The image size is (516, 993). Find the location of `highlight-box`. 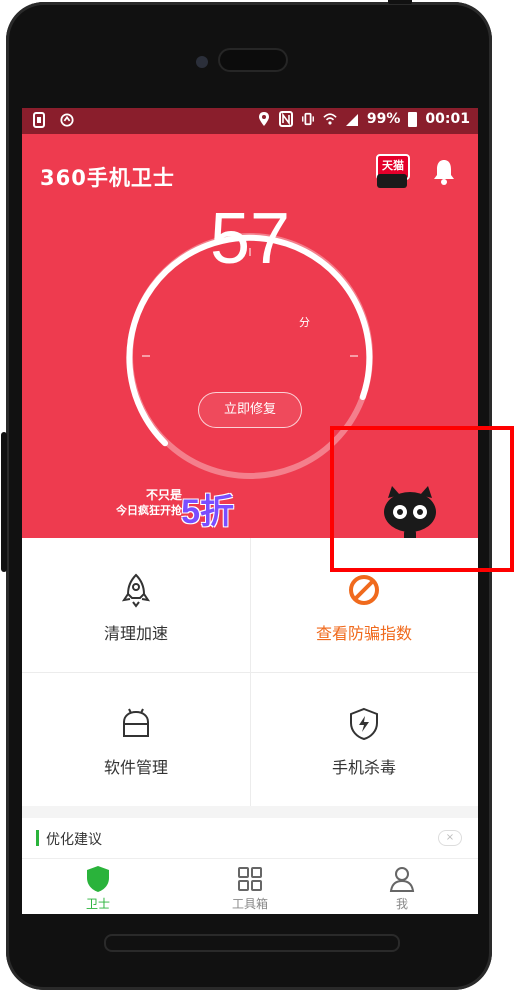

highlight-box is located at coordinates (422, 499).